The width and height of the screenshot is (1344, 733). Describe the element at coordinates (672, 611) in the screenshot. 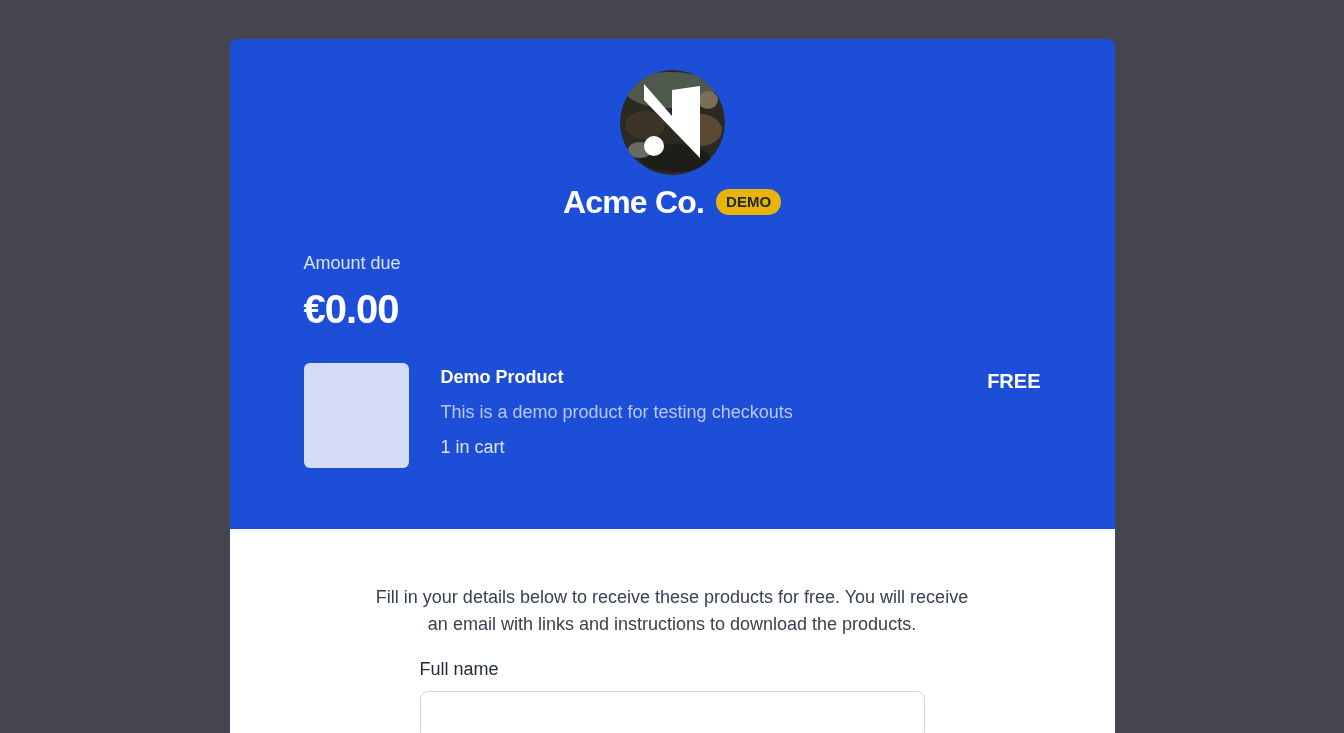

I see `intro-text: Fill in your details below to receive these products for free. You will receive an email with links and instructions to download the products.` at that location.